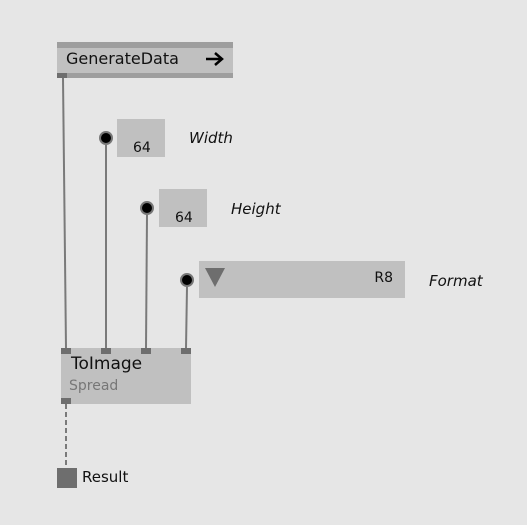 The height and width of the screenshot is (525, 527). Describe the element at coordinates (126, 376) in the screenshot. I see `toimage-node: ToImage Spread` at that location.